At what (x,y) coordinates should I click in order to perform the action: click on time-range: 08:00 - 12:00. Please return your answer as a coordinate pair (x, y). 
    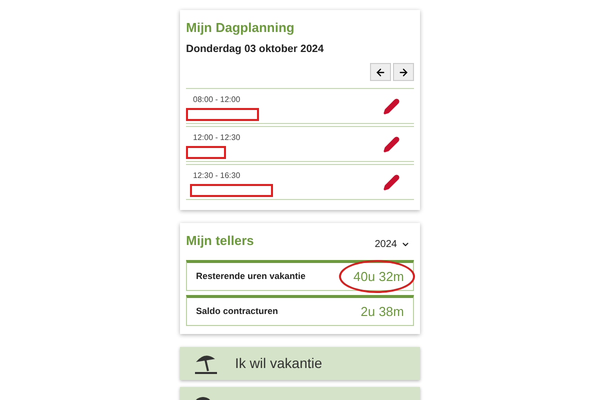
    Looking at the image, I should click on (217, 100).